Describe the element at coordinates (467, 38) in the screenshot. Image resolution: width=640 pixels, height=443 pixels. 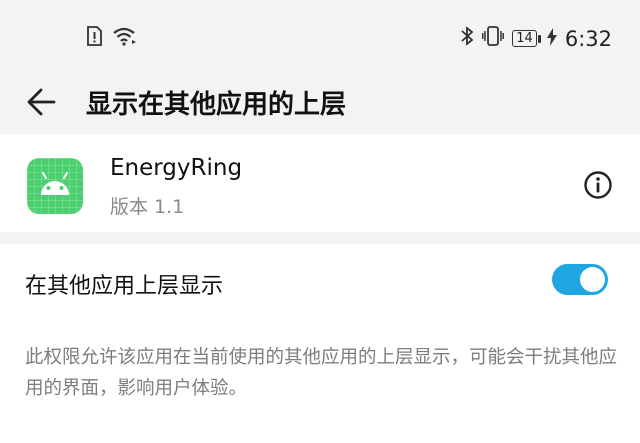
I see `bluetooth-icon` at that location.